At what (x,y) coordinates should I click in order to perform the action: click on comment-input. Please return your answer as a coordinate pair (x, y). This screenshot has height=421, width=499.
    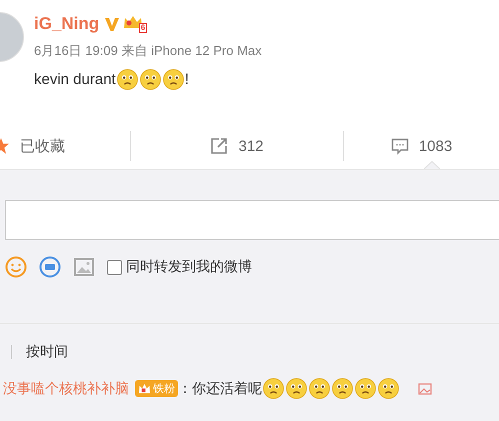
    Looking at the image, I should click on (252, 220).